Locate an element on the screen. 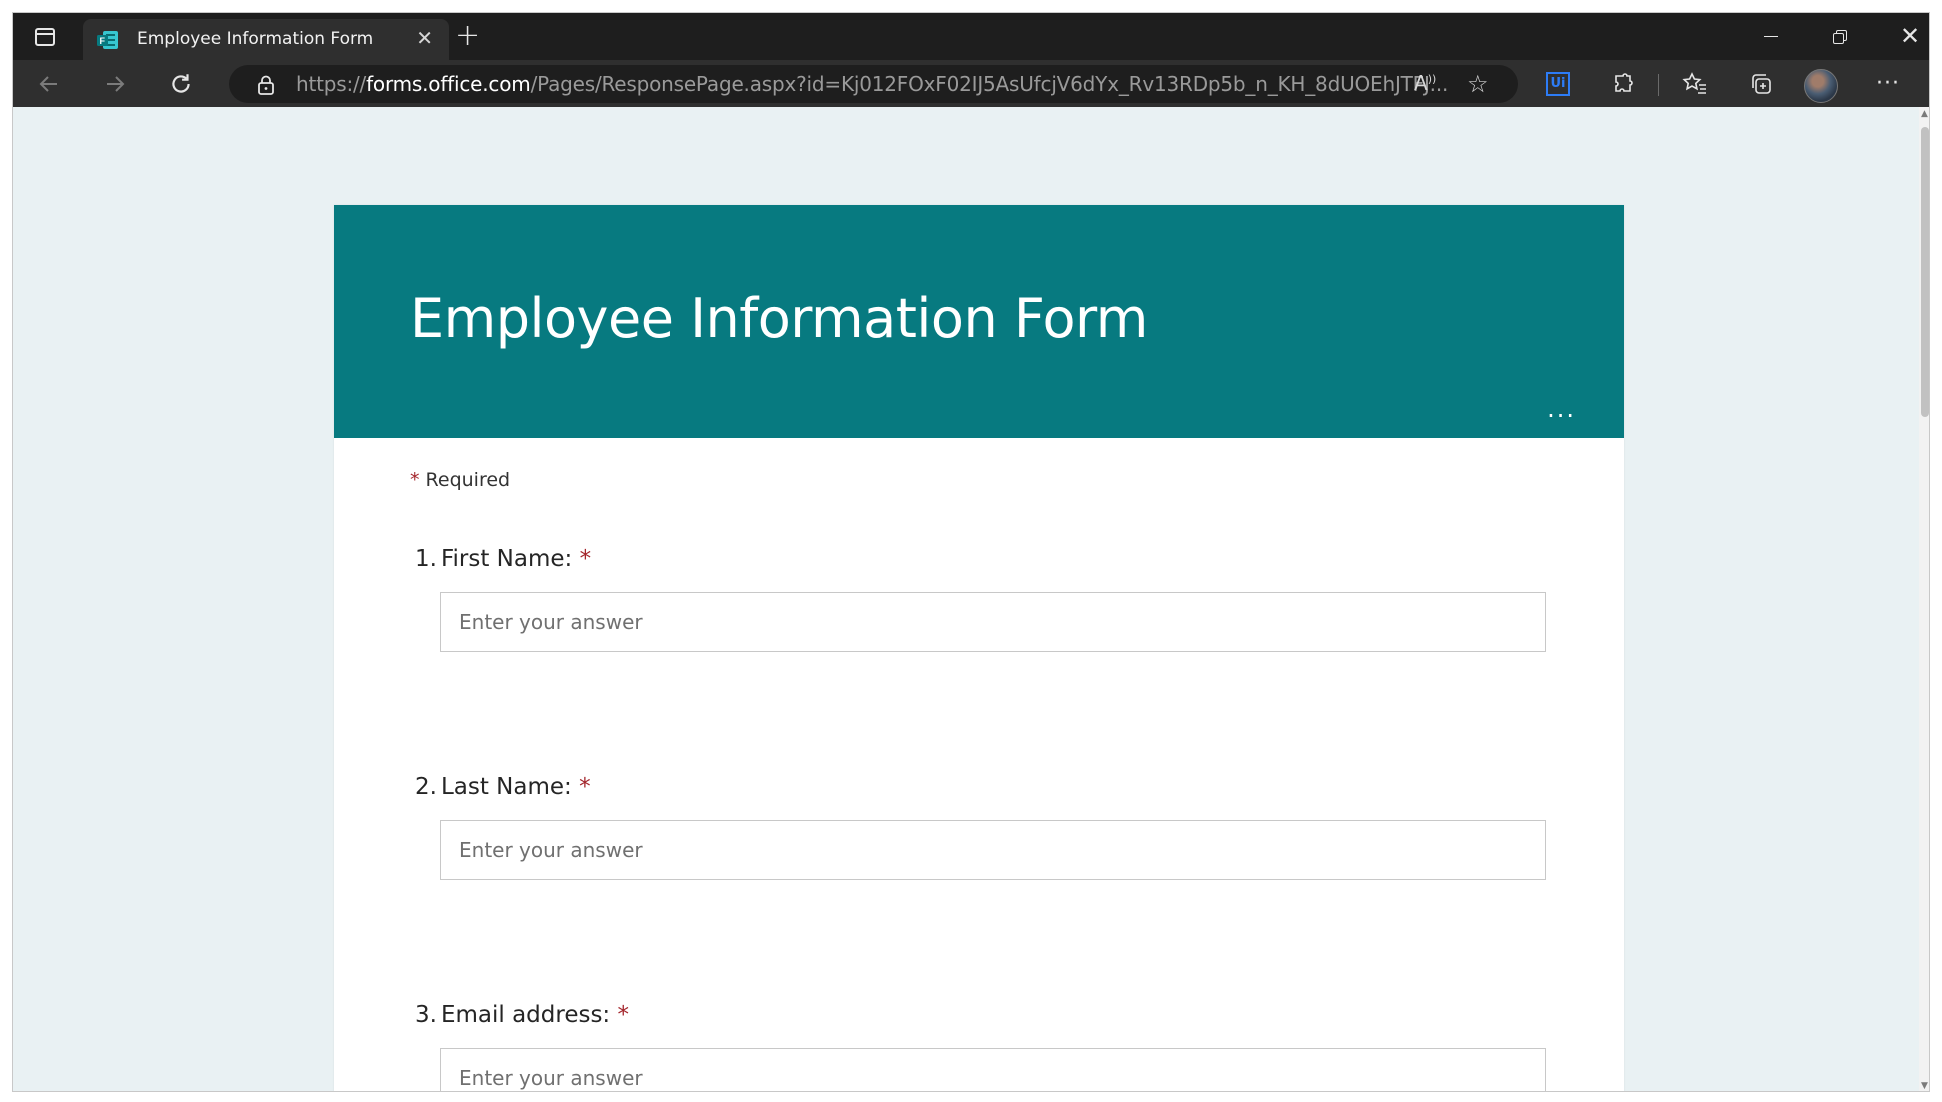  forms-favicon: F is located at coordinates (107, 40).